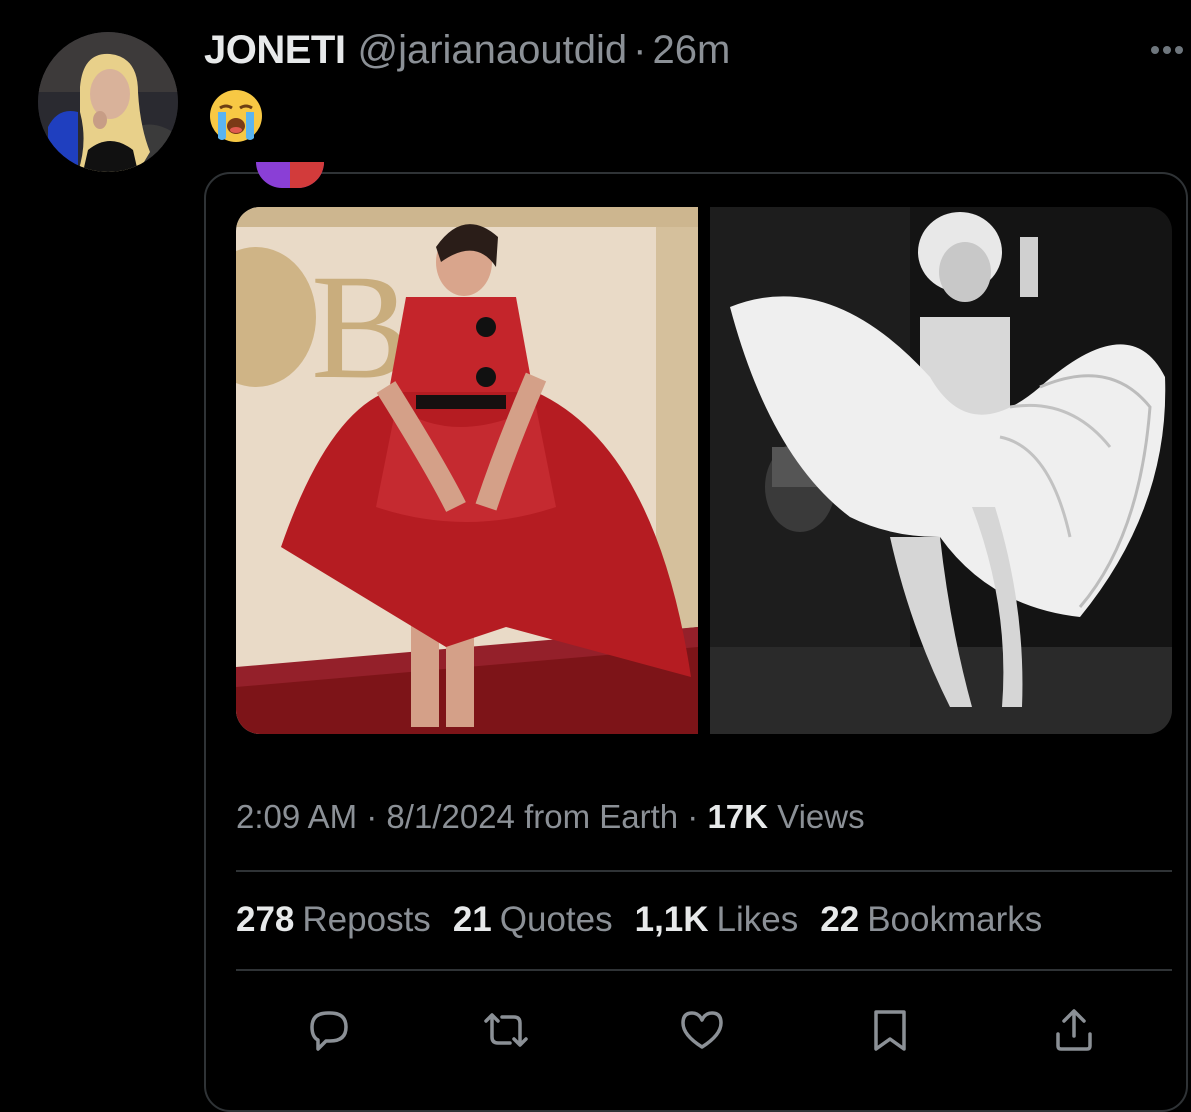 The width and height of the screenshot is (1191, 1112). What do you see at coordinates (450, 816) in the screenshot?
I see `post-date: 8/1/2024` at bounding box center [450, 816].